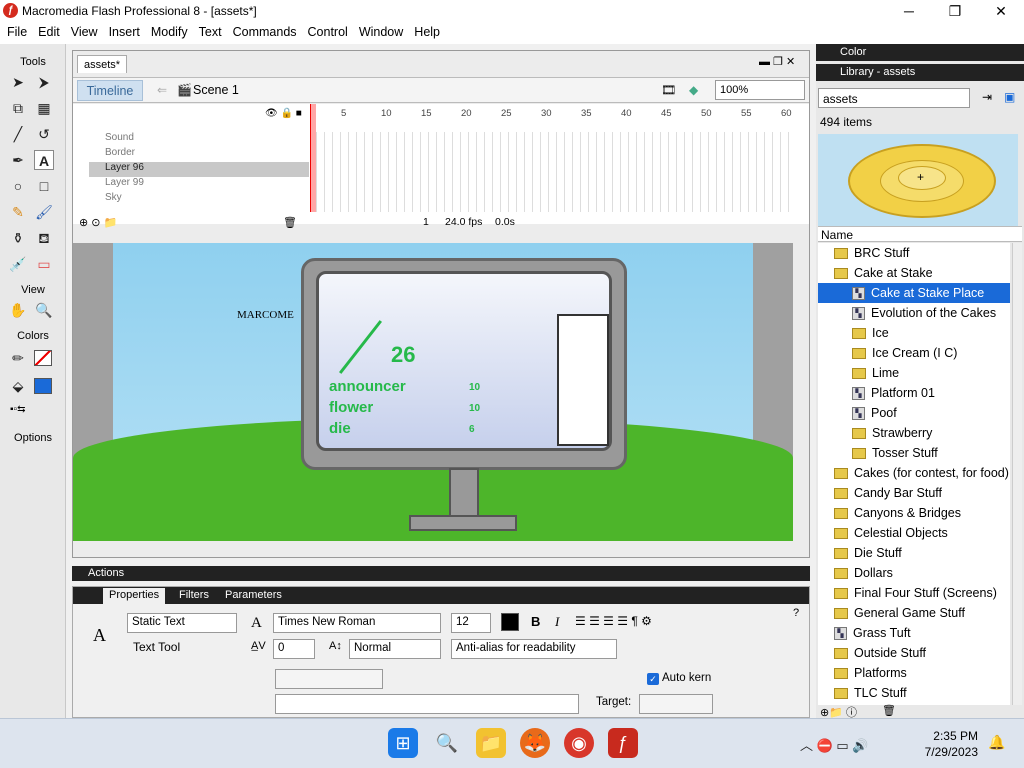 The width and height of the screenshot is (1024, 768). What do you see at coordinates (760, 90) in the screenshot?
I see `zoom-select: 100%` at bounding box center [760, 90].